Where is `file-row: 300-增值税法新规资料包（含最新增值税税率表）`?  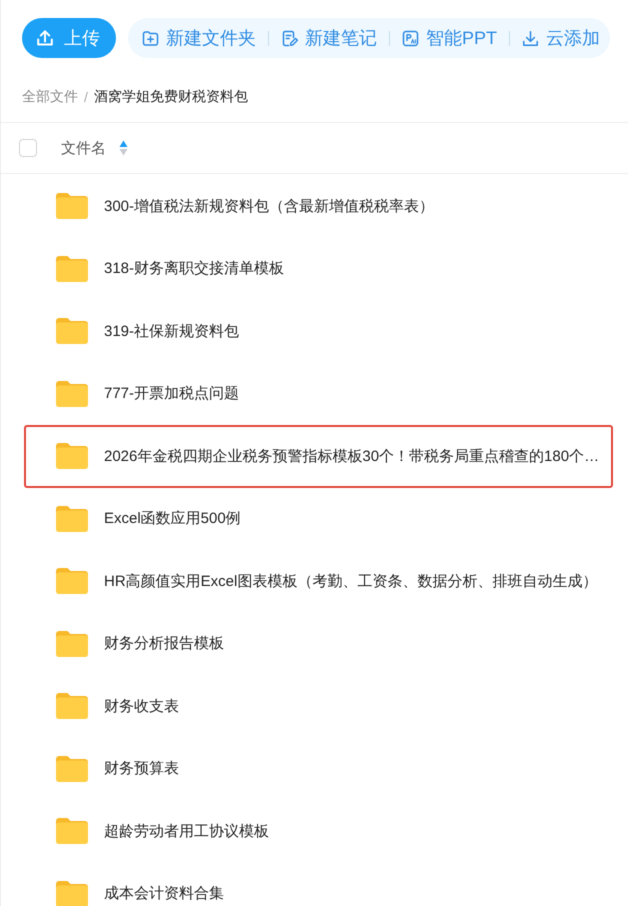
file-row: 300-增值税法新规资料包（含最新增值税税率表） is located at coordinates (318, 206).